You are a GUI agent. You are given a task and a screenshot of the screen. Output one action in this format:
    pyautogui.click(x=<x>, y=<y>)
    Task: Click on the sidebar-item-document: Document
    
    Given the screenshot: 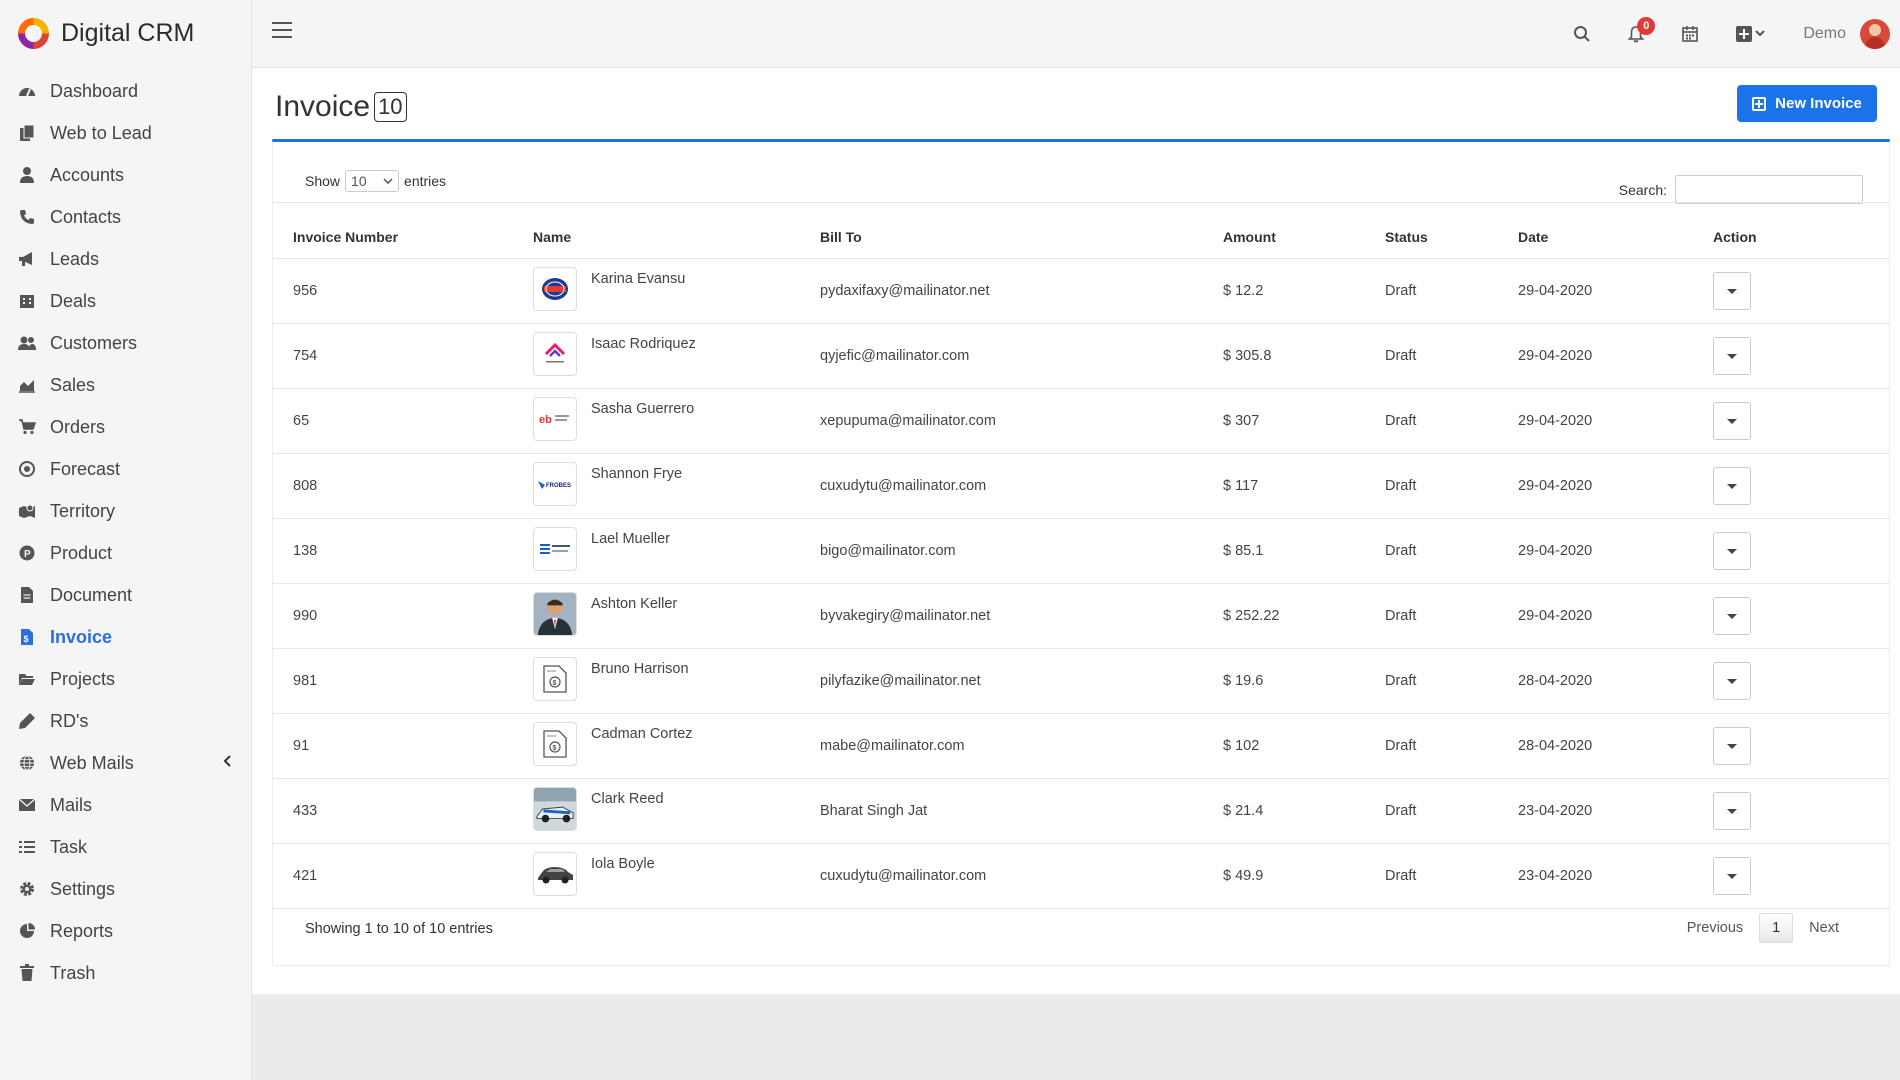 What is the action you would take?
    pyautogui.click(x=125, y=595)
    